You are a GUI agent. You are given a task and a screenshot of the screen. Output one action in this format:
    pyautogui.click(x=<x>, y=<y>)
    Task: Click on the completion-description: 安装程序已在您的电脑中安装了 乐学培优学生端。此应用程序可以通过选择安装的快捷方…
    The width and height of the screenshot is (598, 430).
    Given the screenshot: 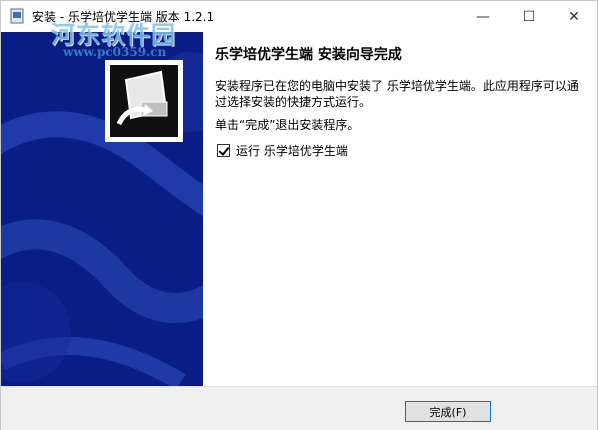 What is the action you would take?
    pyautogui.click(x=397, y=94)
    